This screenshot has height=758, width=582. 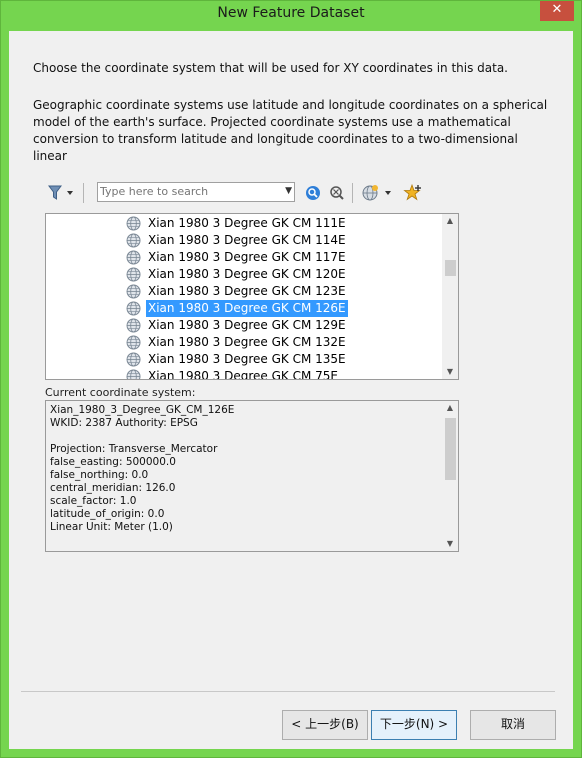 I want to click on details-line: false_easting: 500000.0, so click(x=113, y=462).